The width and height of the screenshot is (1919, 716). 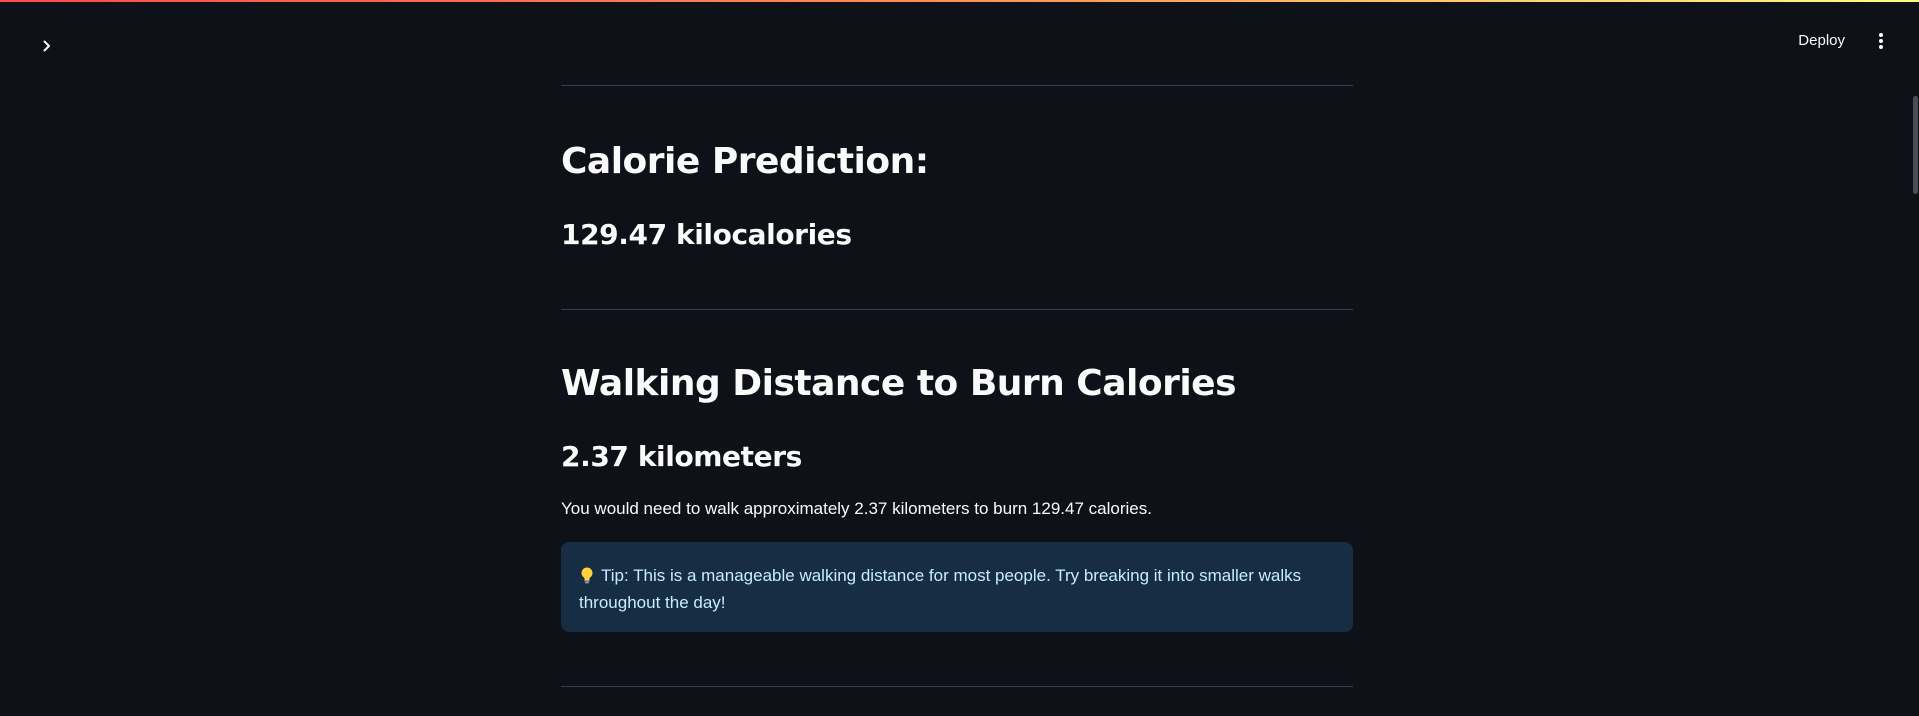 I want to click on page-scrollbar, so click(x=1915, y=358).